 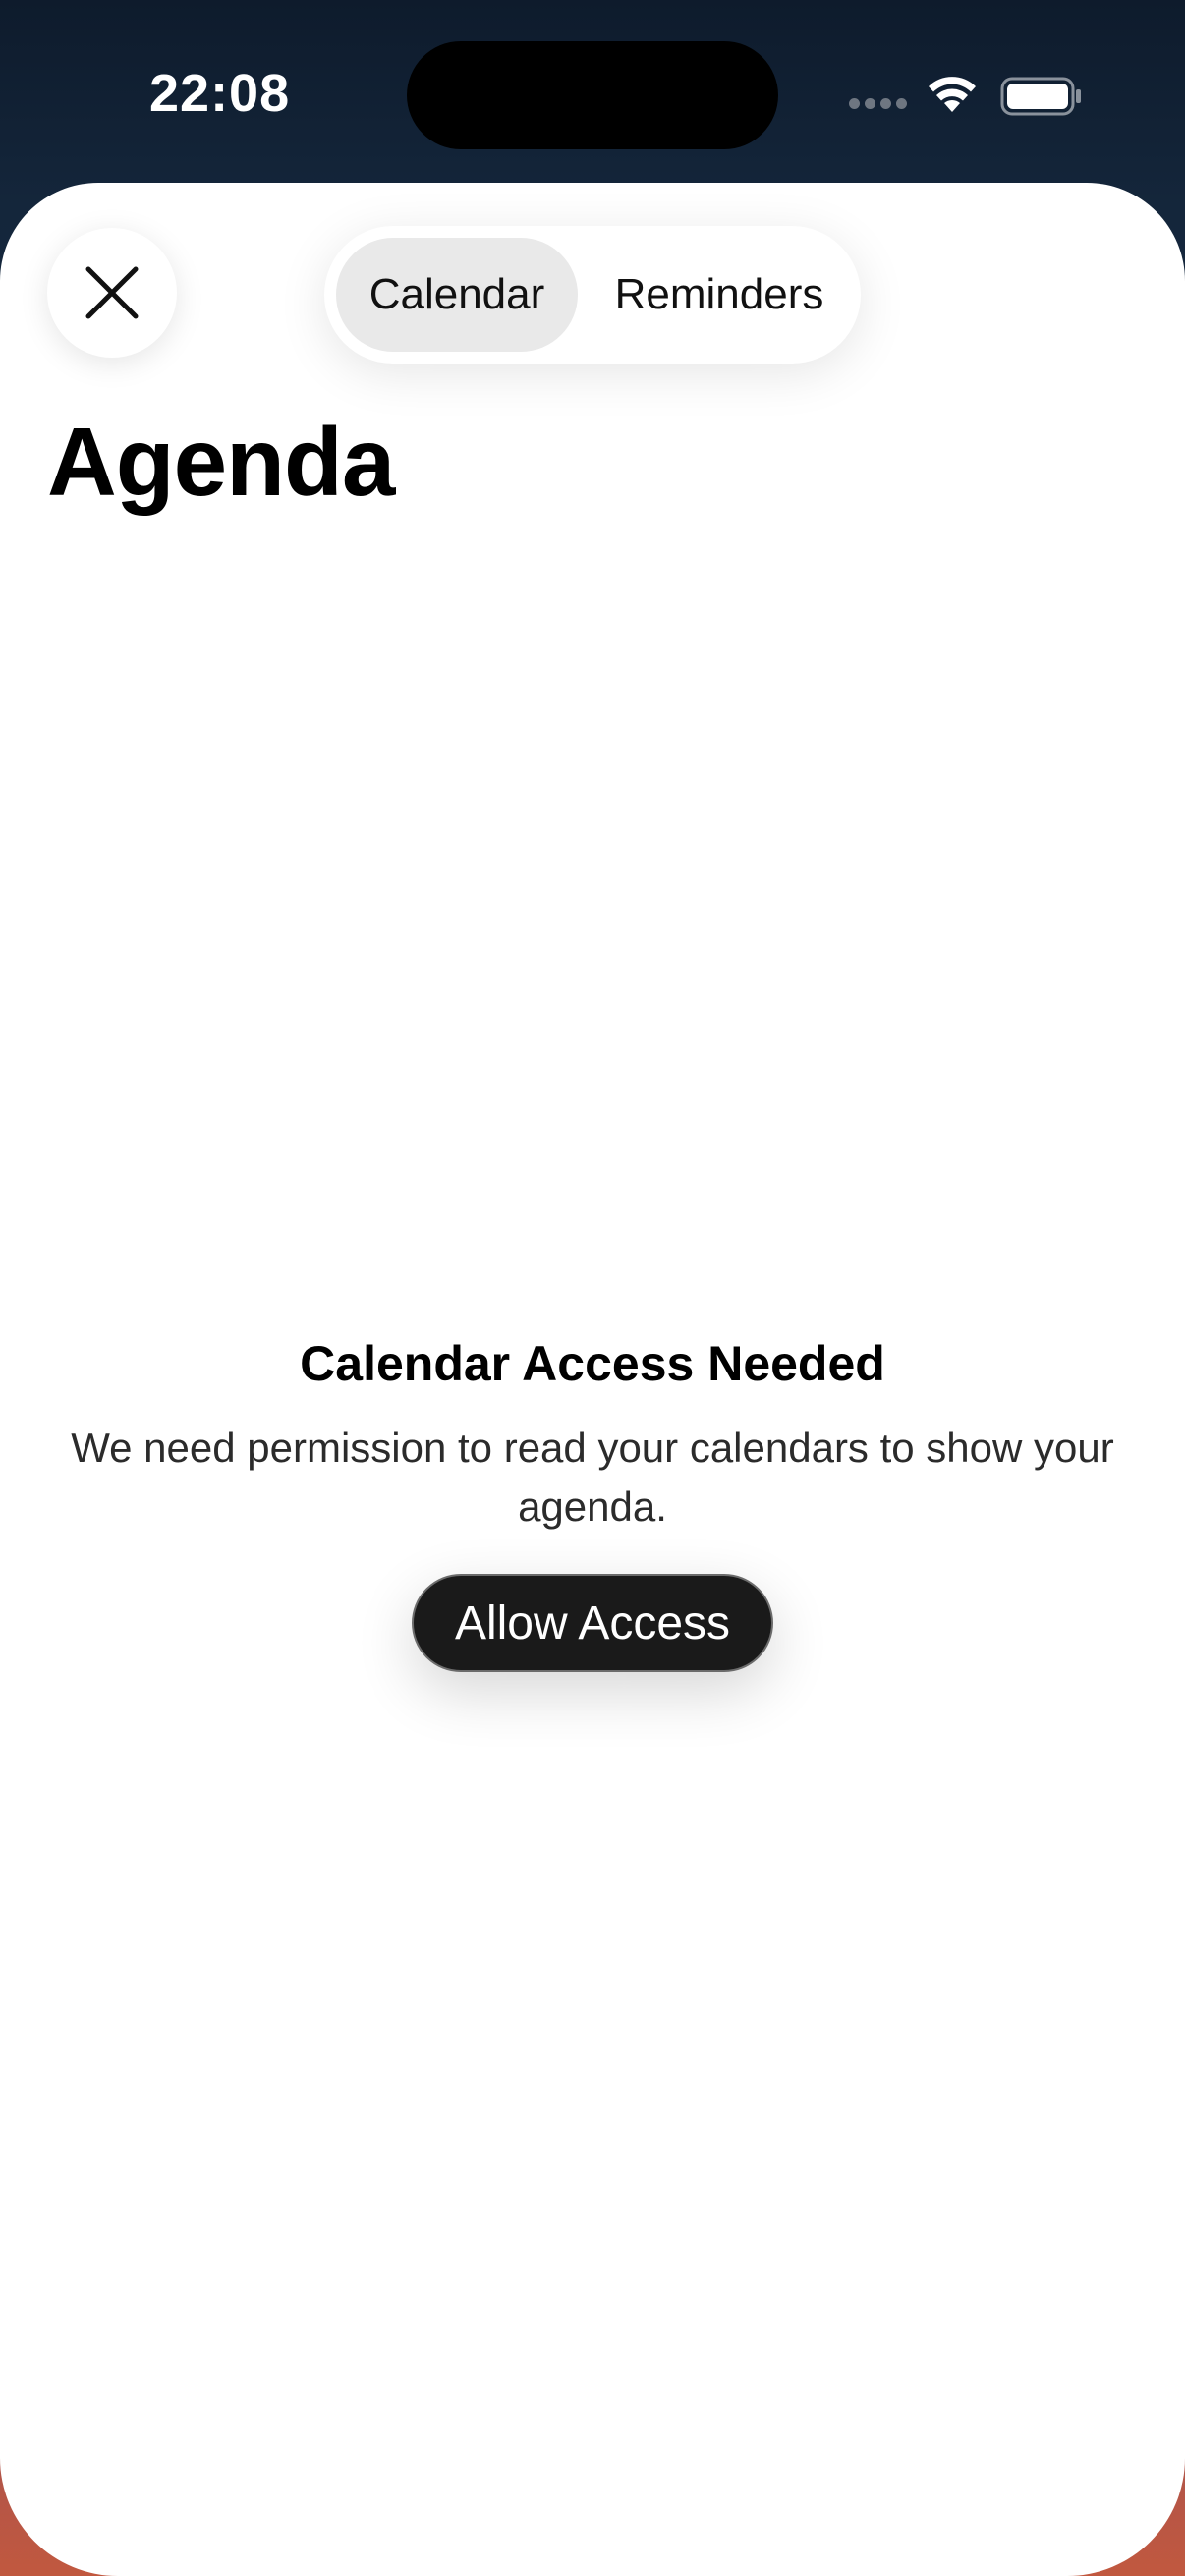 I want to click on battery-icon, so click(x=1041, y=96).